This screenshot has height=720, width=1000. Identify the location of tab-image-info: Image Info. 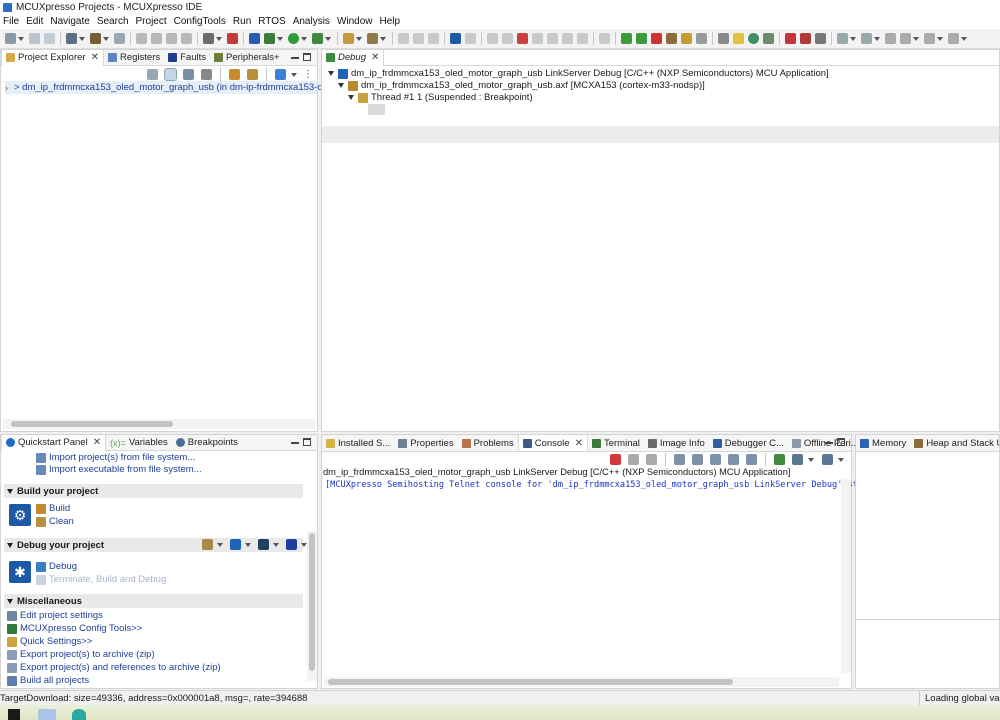
(676, 443).